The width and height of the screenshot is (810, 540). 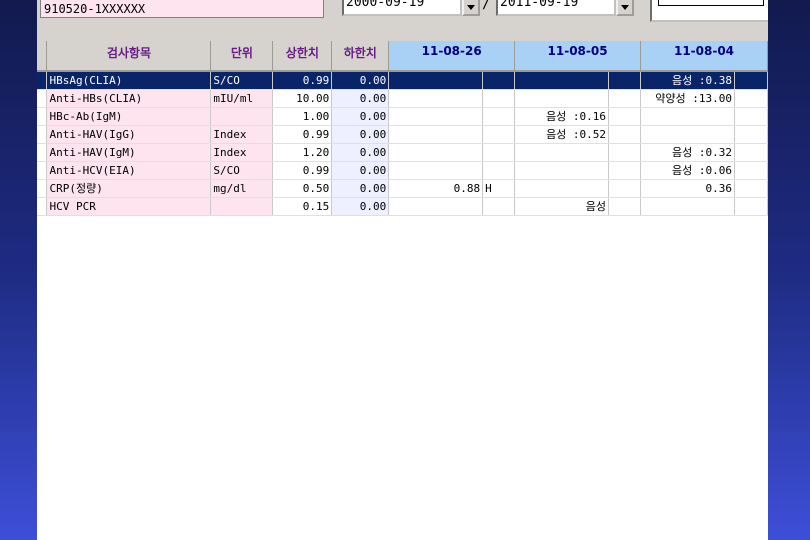 I want to click on cell-date3-value: 약양성 :13.00, so click(x=687, y=98).